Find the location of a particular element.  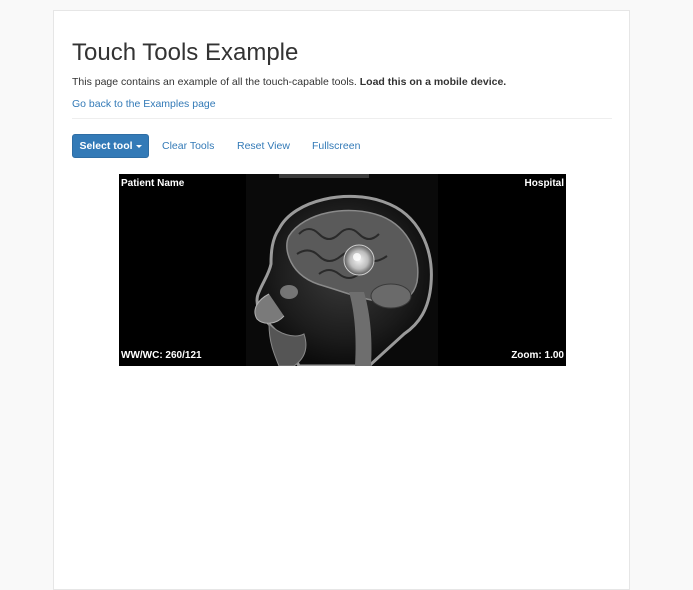

divider is located at coordinates (342, 118).